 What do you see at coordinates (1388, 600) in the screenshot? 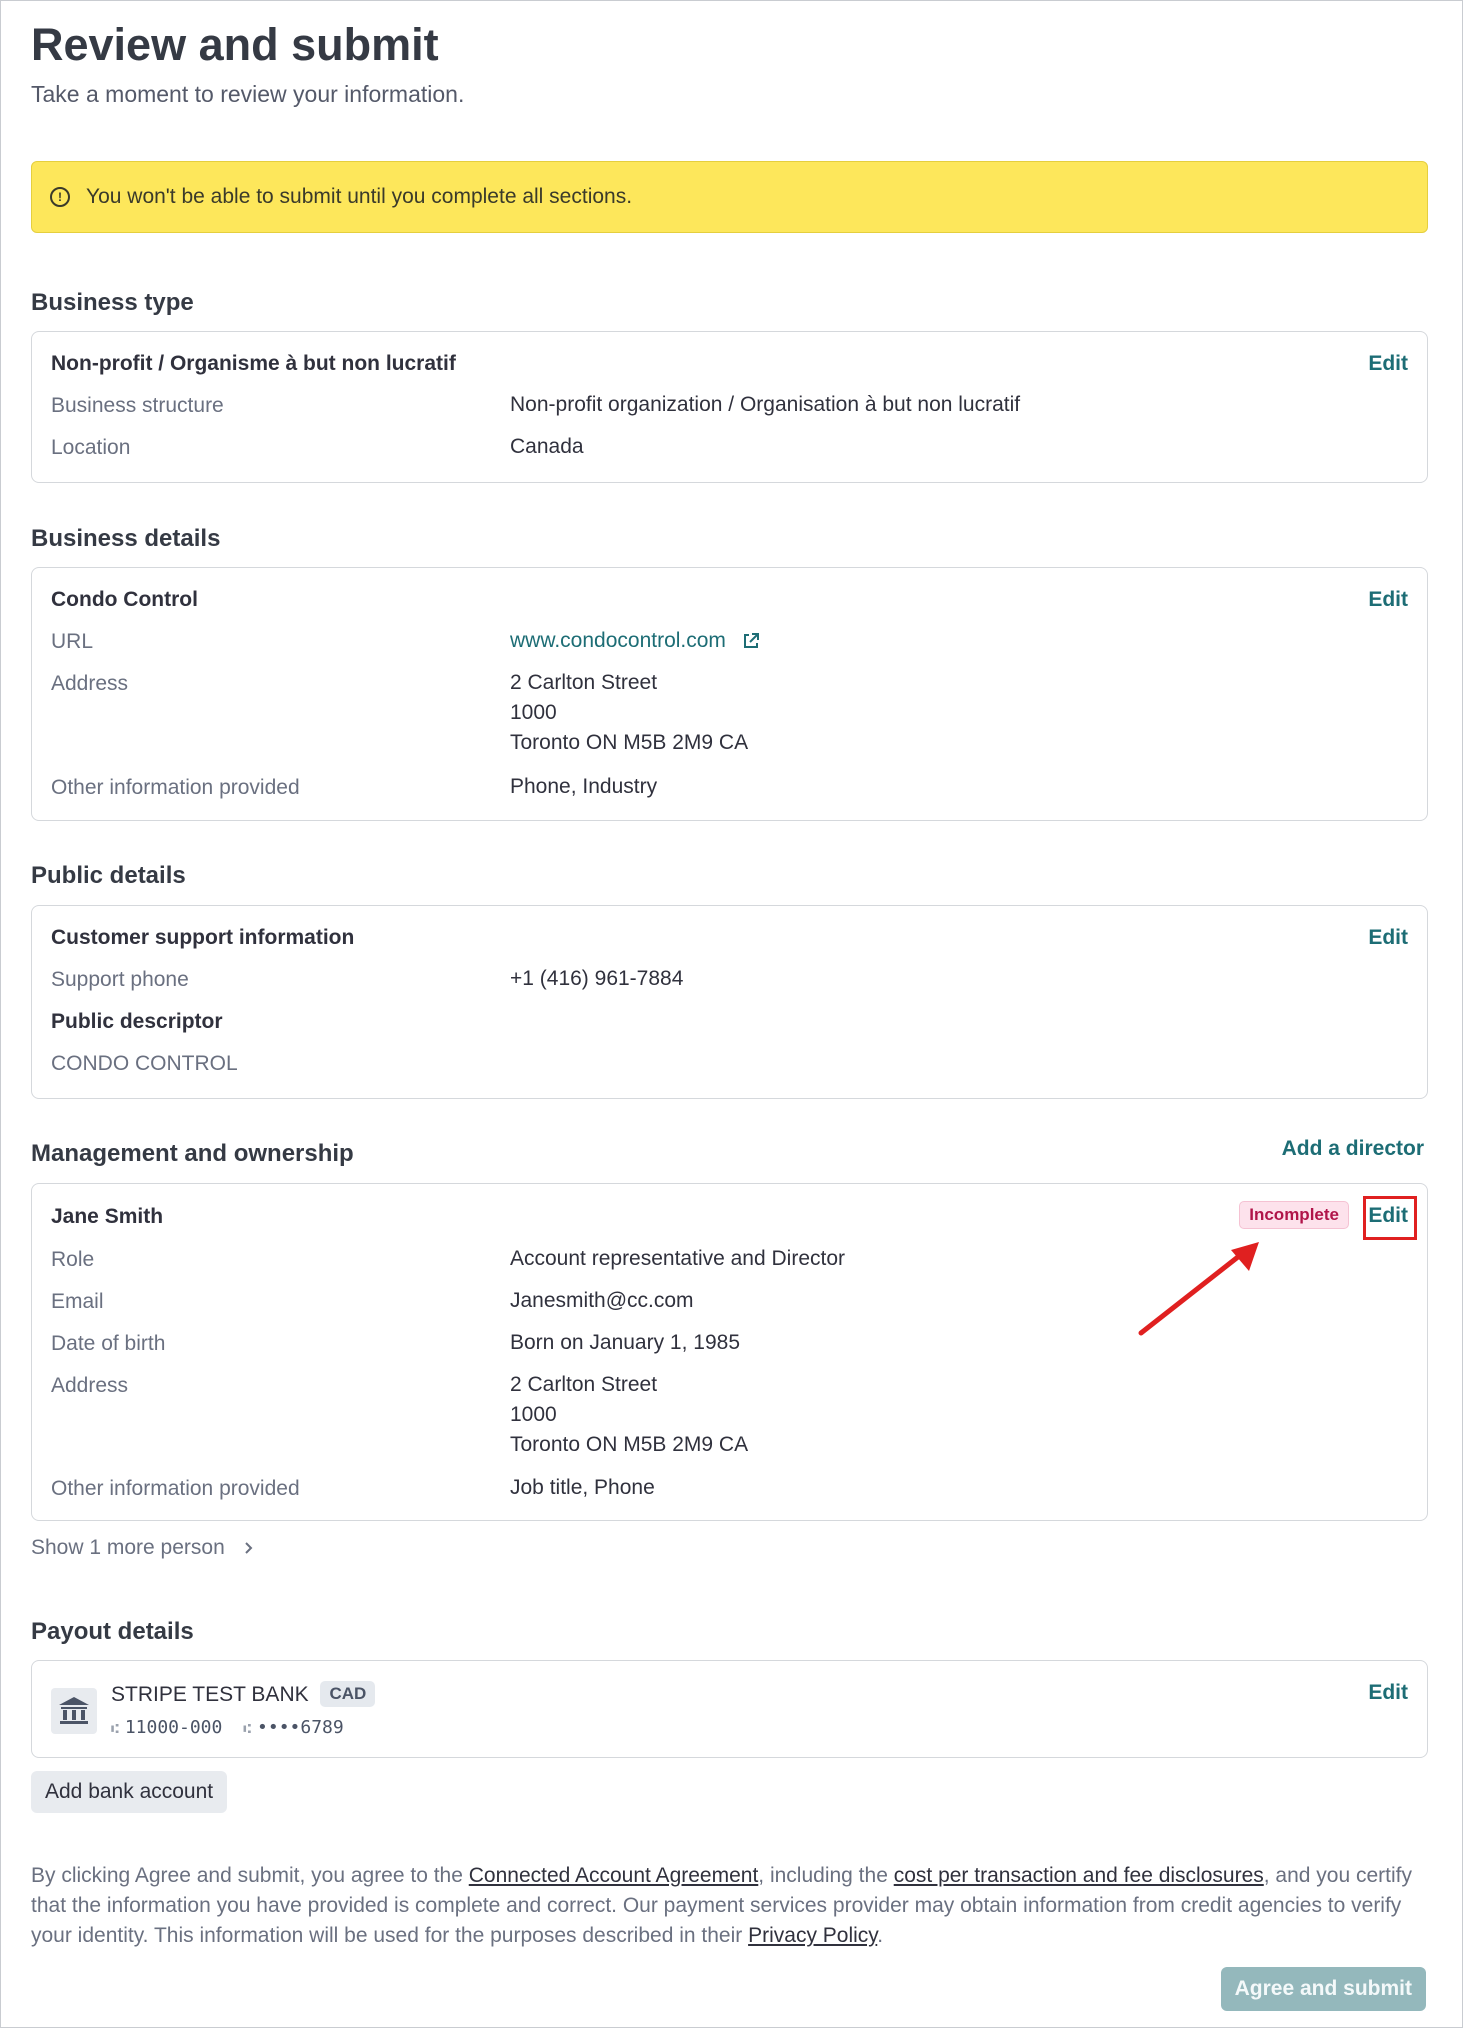
I see `edit-business-details-button: Edit` at bounding box center [1388, 600].